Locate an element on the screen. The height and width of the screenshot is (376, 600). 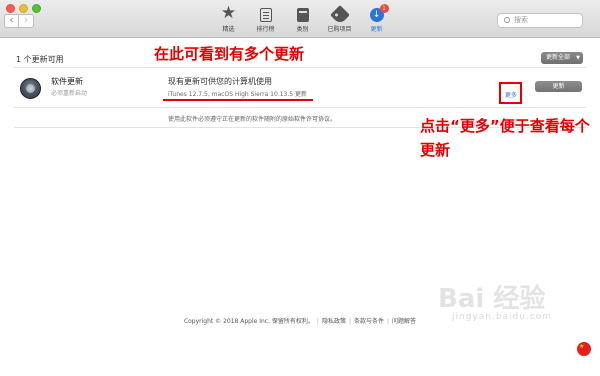
store-toolbar: ★ 精选 排行榜 类别 已购项目 ↓ 1 更新 is located at coordinates (302, 18).